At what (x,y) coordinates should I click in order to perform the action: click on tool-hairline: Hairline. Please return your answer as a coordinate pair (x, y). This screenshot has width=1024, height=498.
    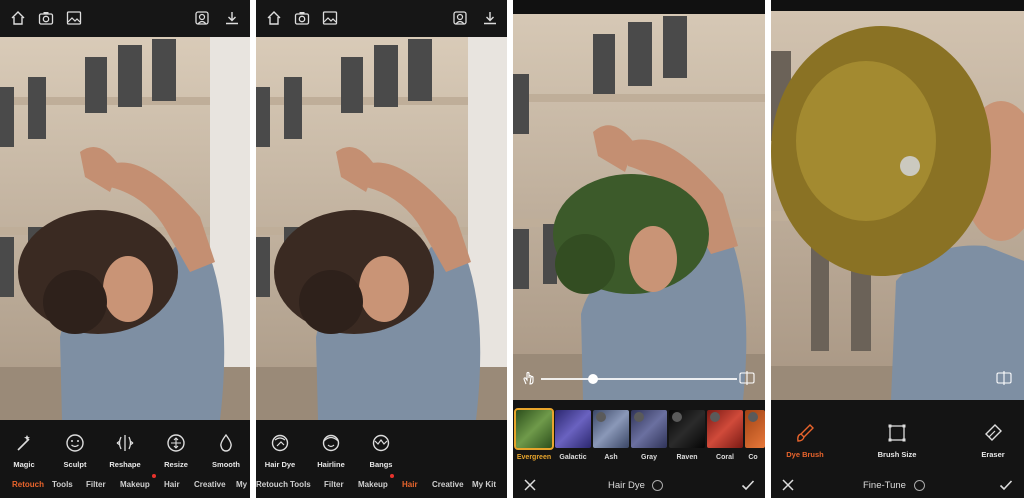
    Looking at the image, I should click on (331, 450).